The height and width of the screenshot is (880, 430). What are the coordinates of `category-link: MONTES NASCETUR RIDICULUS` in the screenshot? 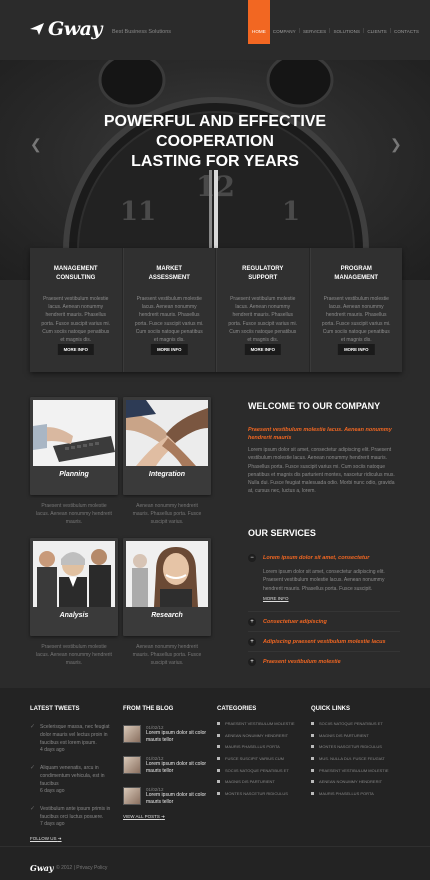 It's located at (256, 794).